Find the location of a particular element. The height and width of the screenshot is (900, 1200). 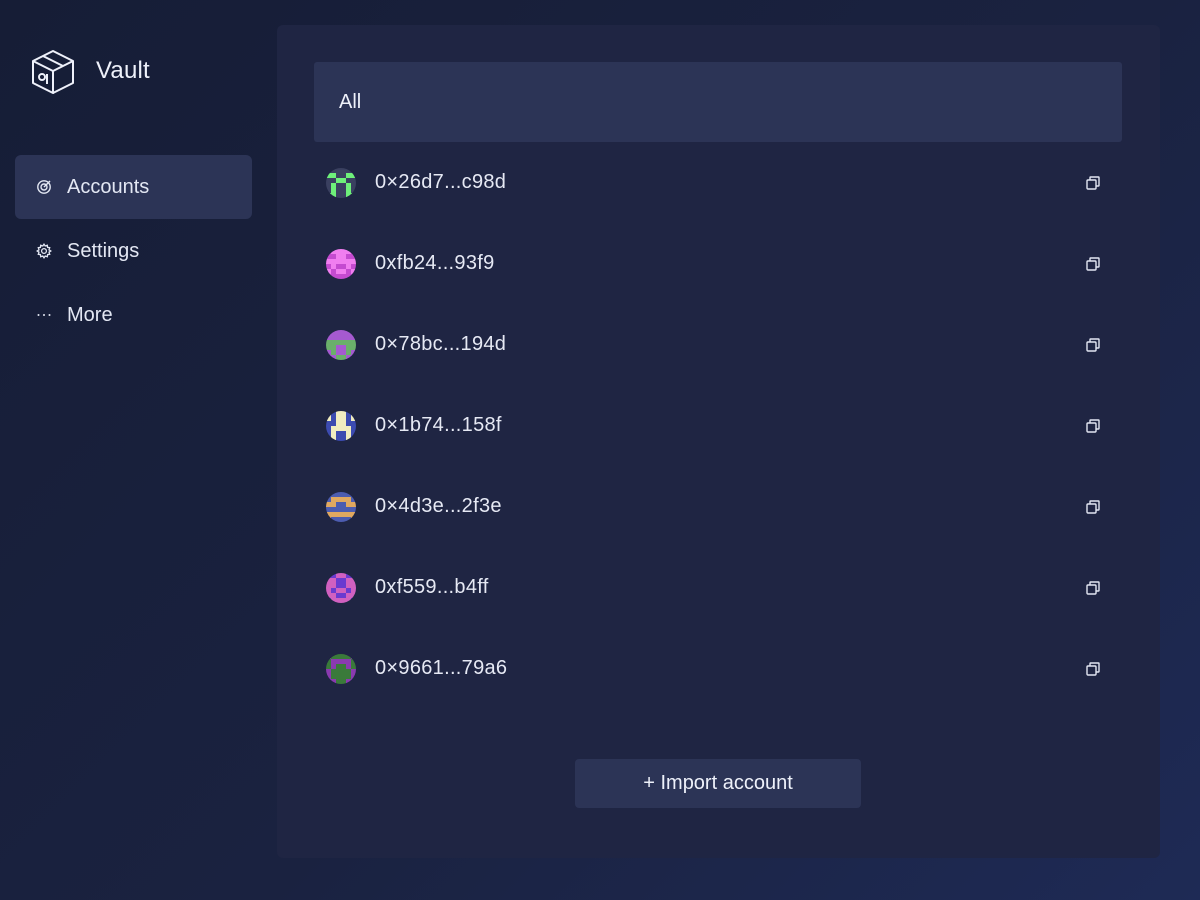

account-row: 0xfb24...93f9 is located at coordinates (718, 263).